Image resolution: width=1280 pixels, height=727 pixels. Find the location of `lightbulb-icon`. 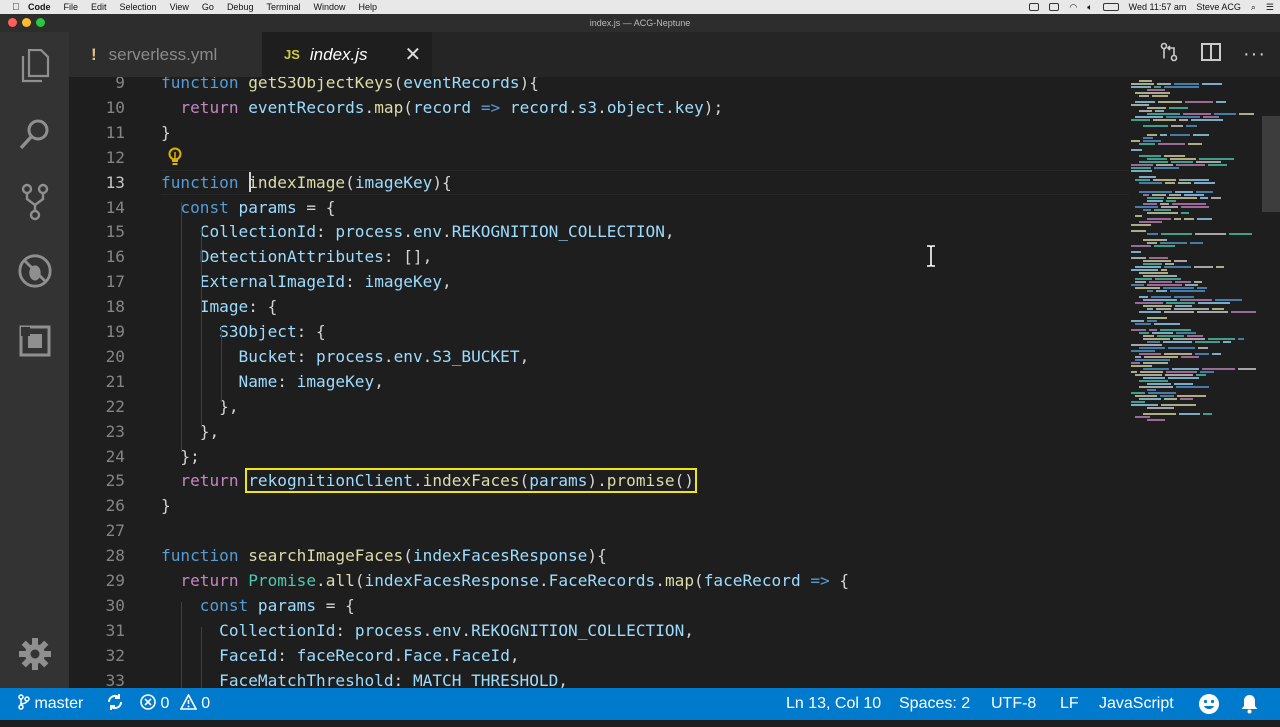

lightbulb-icon is located at coordinates (175, 159).